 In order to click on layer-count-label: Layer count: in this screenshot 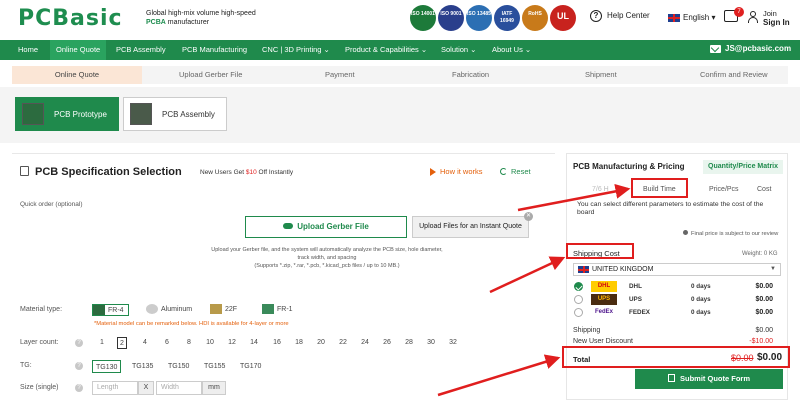, I will do `click(39, 342)`.